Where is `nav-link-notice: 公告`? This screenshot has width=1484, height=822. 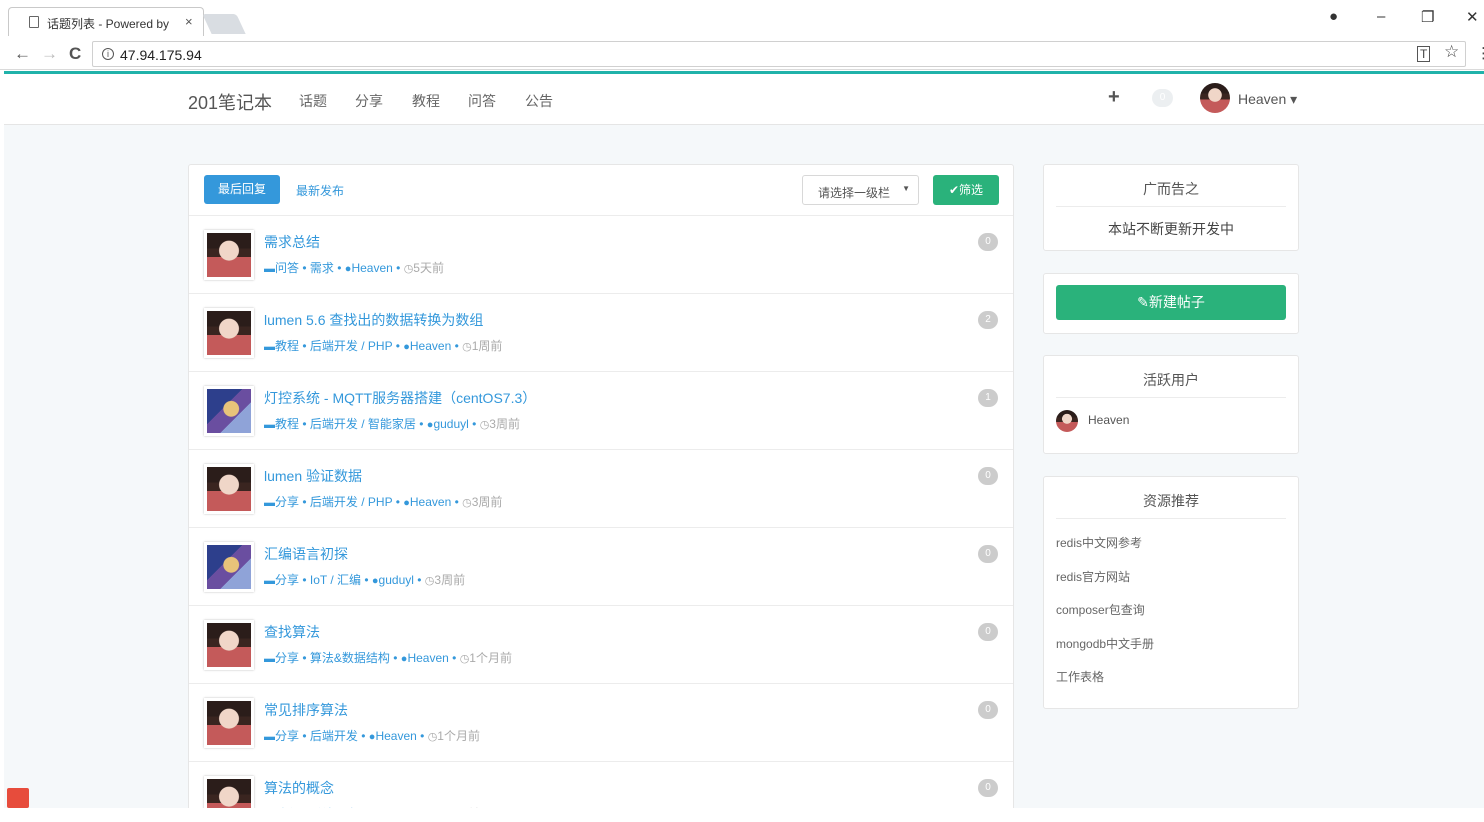 nav-link-notice: 公告 is located at coordinates (539, 101).